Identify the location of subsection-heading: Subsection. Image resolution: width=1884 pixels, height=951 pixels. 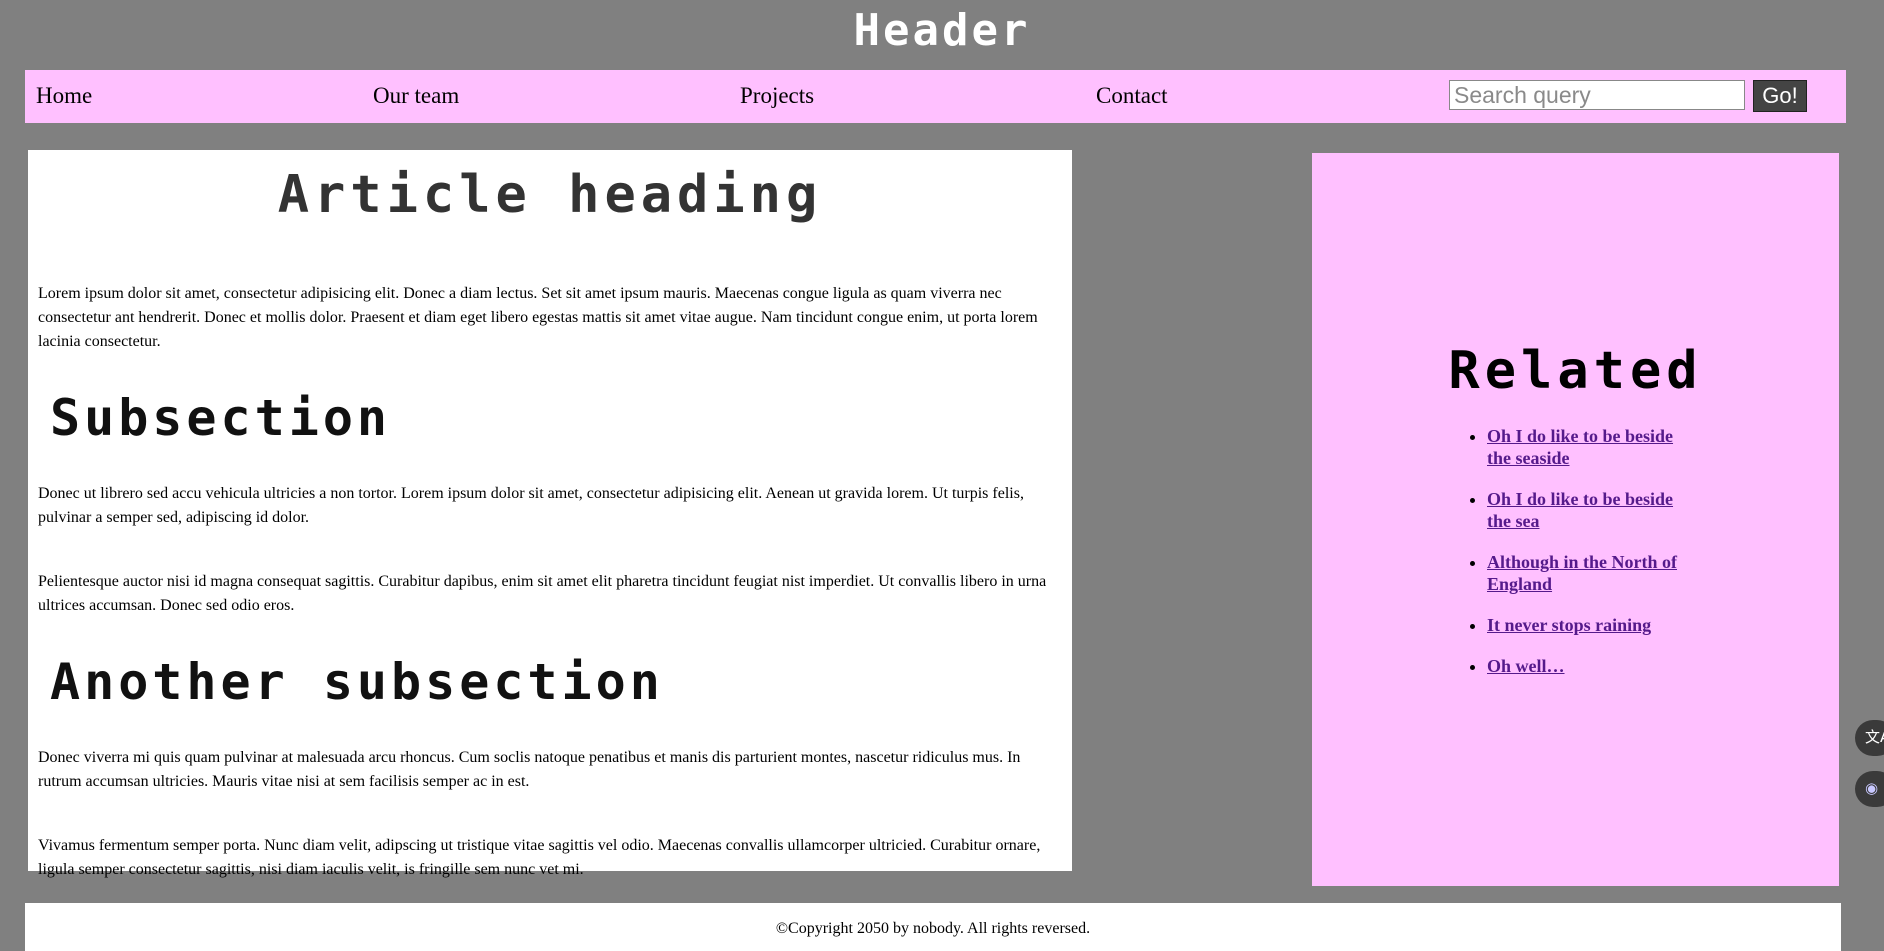
(221, 418).